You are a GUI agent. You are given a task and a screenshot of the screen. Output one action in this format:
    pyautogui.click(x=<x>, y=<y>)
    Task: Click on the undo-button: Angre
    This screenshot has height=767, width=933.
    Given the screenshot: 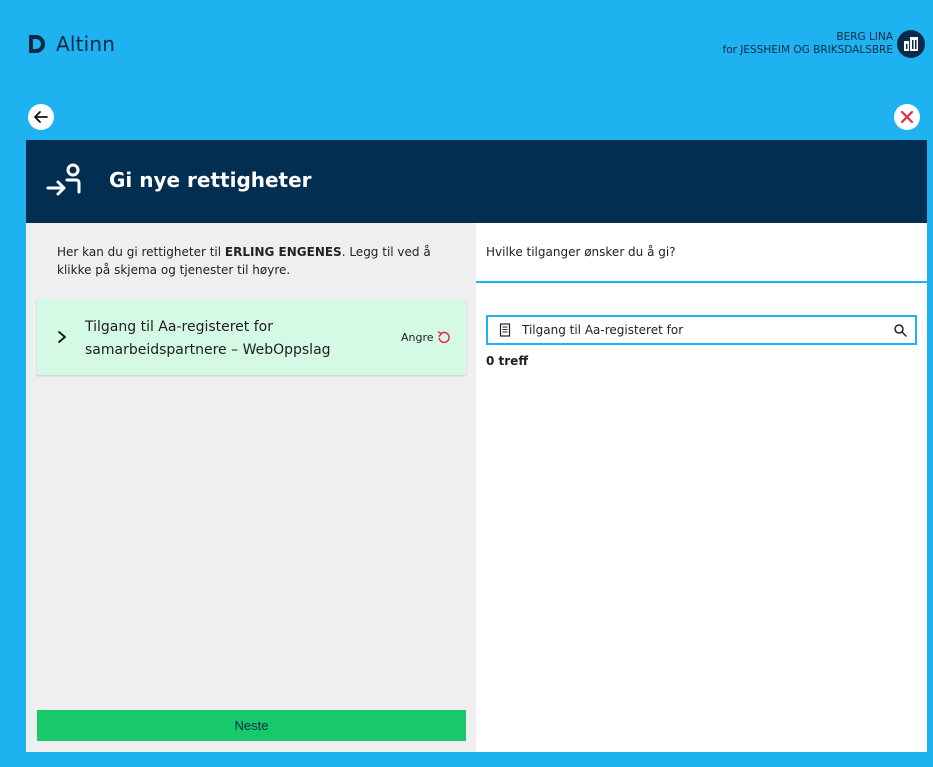 What is the action you would take?
    pyautogui.click(x=426, y=337)
    